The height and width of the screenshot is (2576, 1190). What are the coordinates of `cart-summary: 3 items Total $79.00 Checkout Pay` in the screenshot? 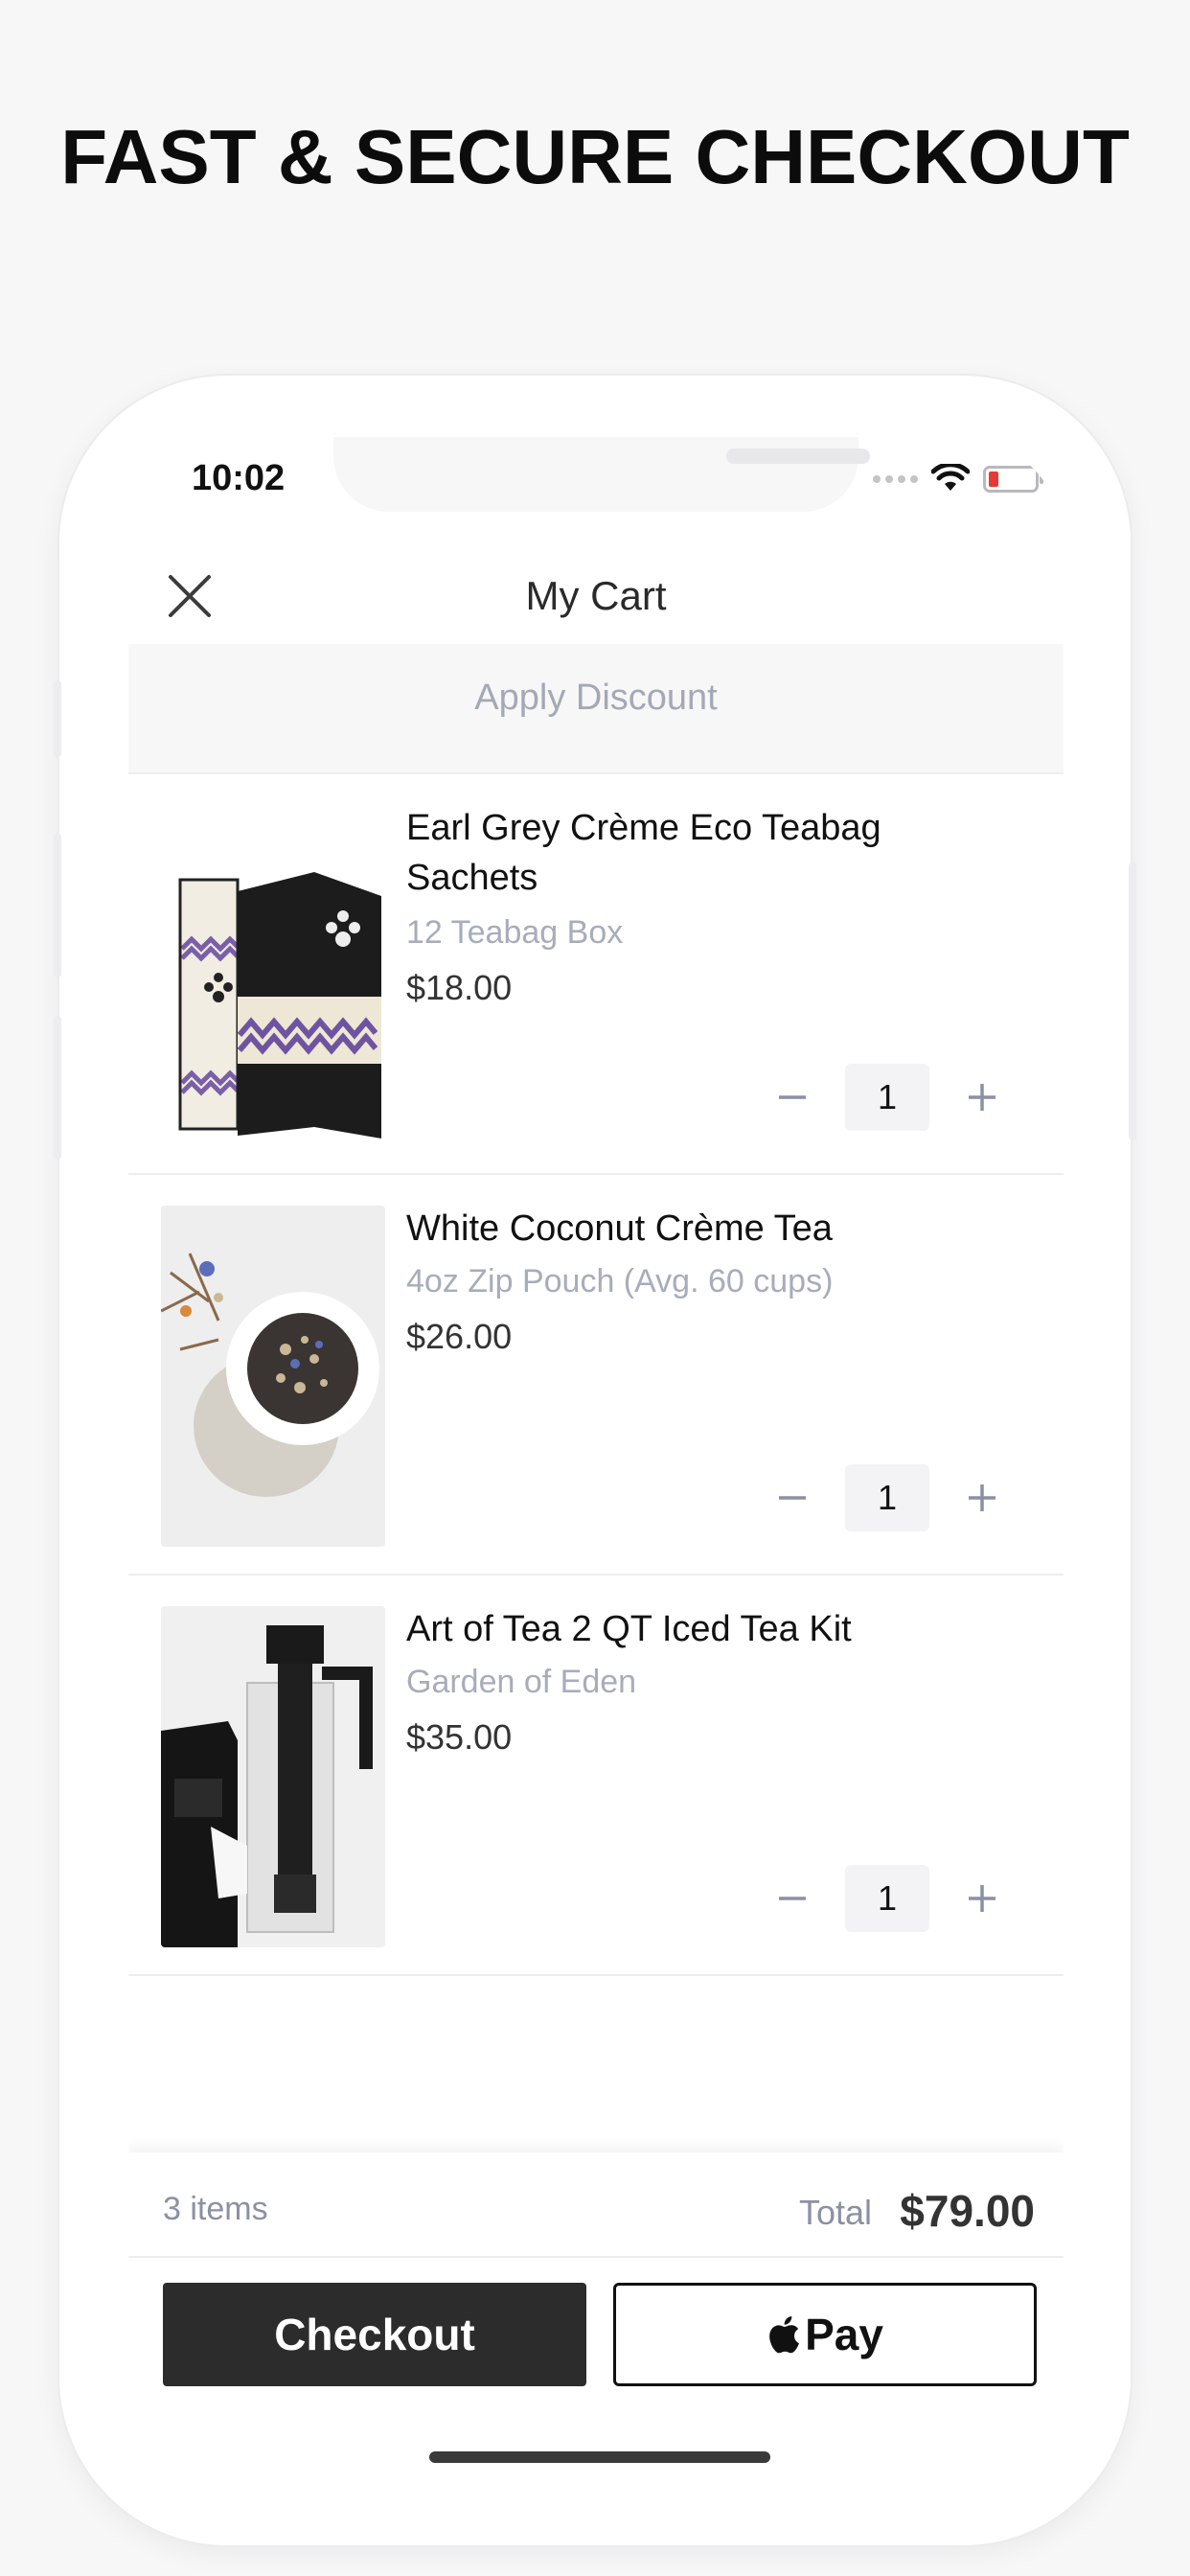 It's located at (596, 2313).